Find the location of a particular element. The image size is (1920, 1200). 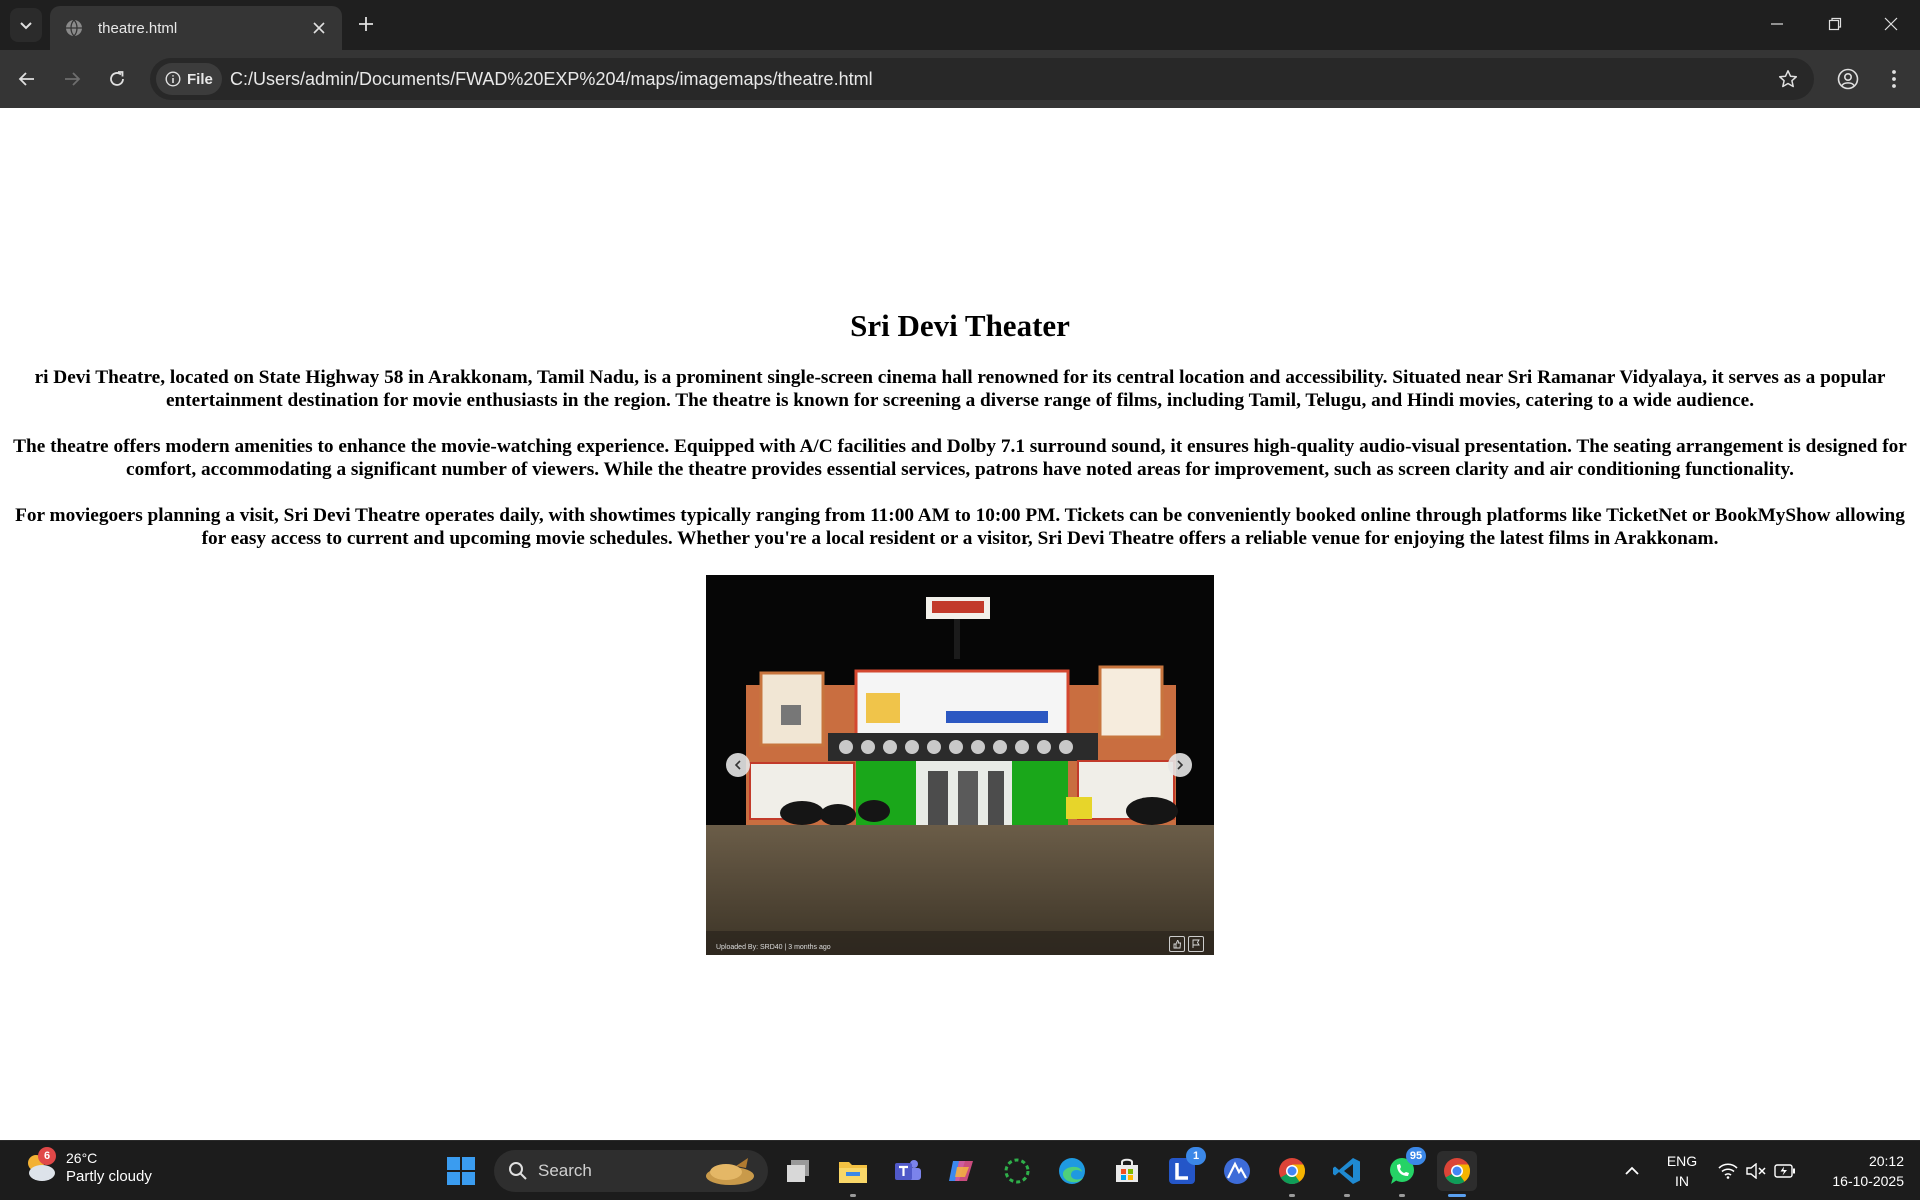

edge-button is located at coordinates (1072, 1171).